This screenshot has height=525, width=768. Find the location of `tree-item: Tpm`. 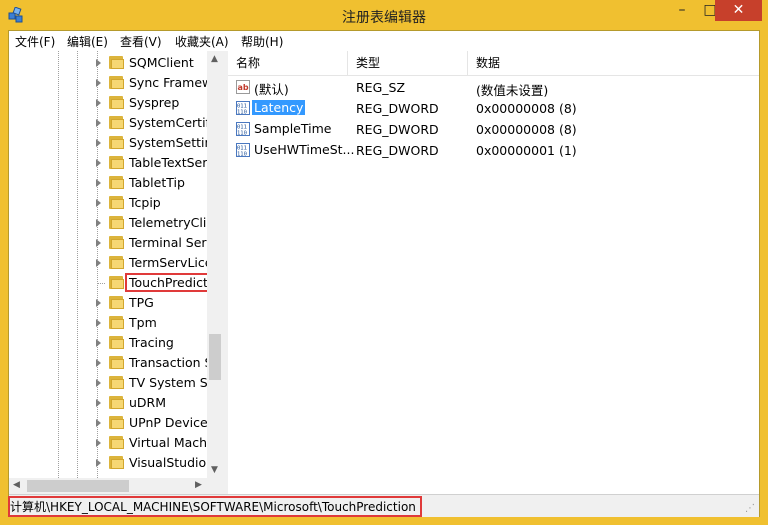

tree-item: Tpm is located at coordinates (109, 323).